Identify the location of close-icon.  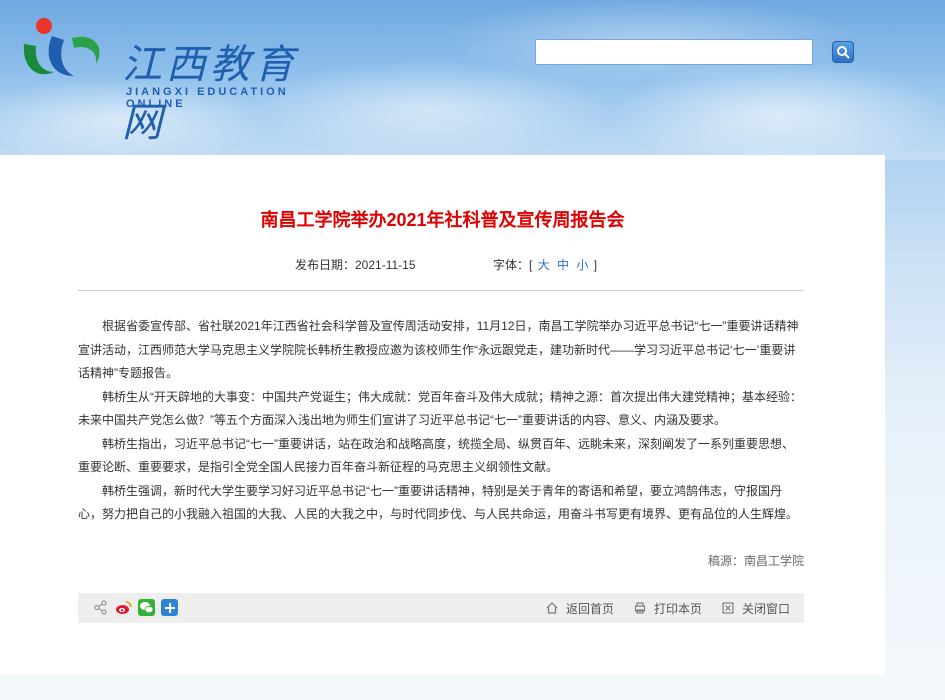
(728, 608).